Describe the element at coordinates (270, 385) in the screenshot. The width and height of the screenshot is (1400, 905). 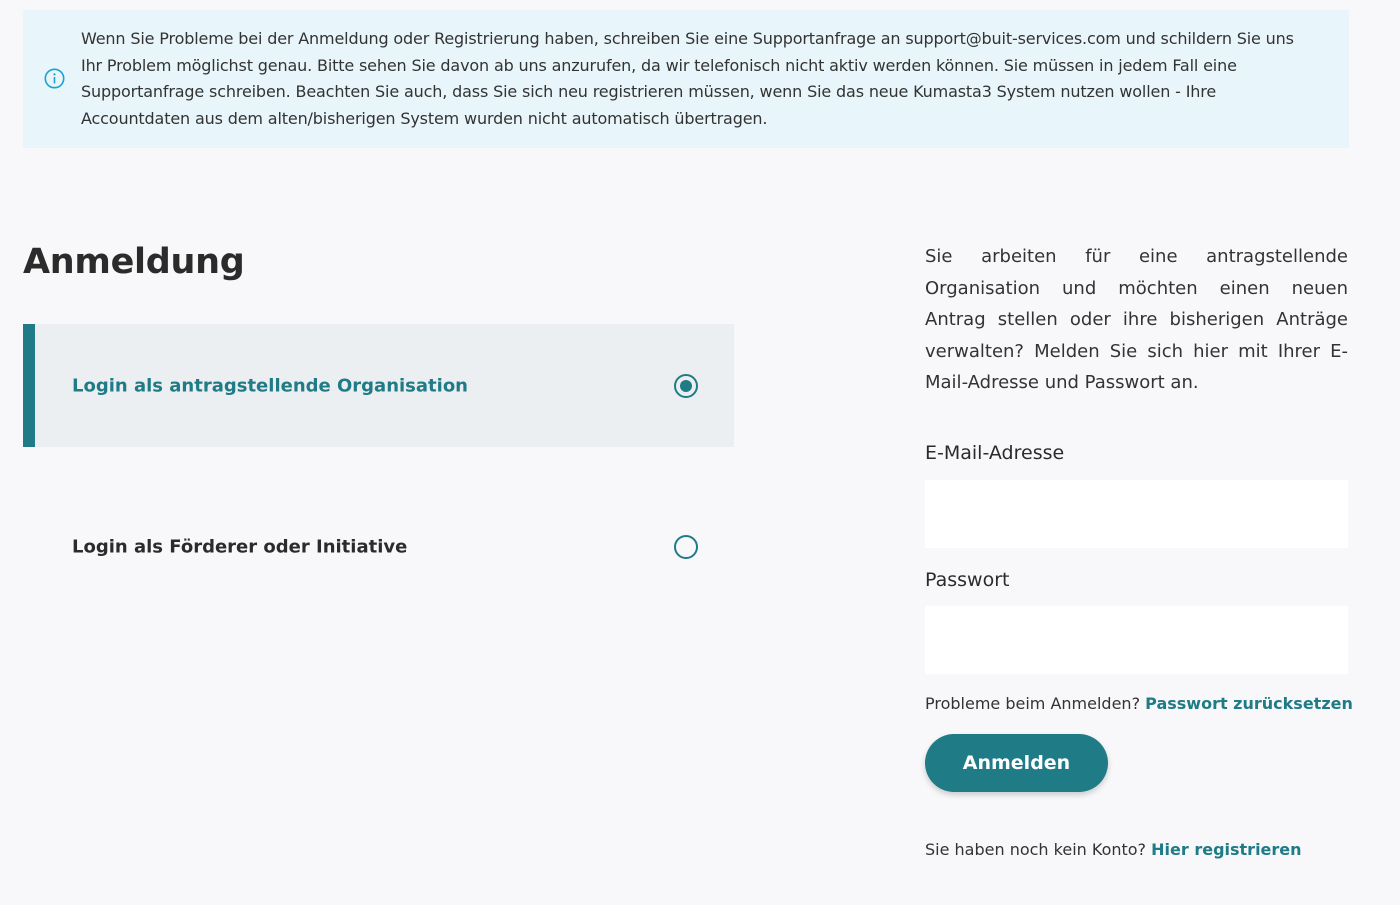
I see `login-option-label: Login als antragstellende Organisation` at that location.